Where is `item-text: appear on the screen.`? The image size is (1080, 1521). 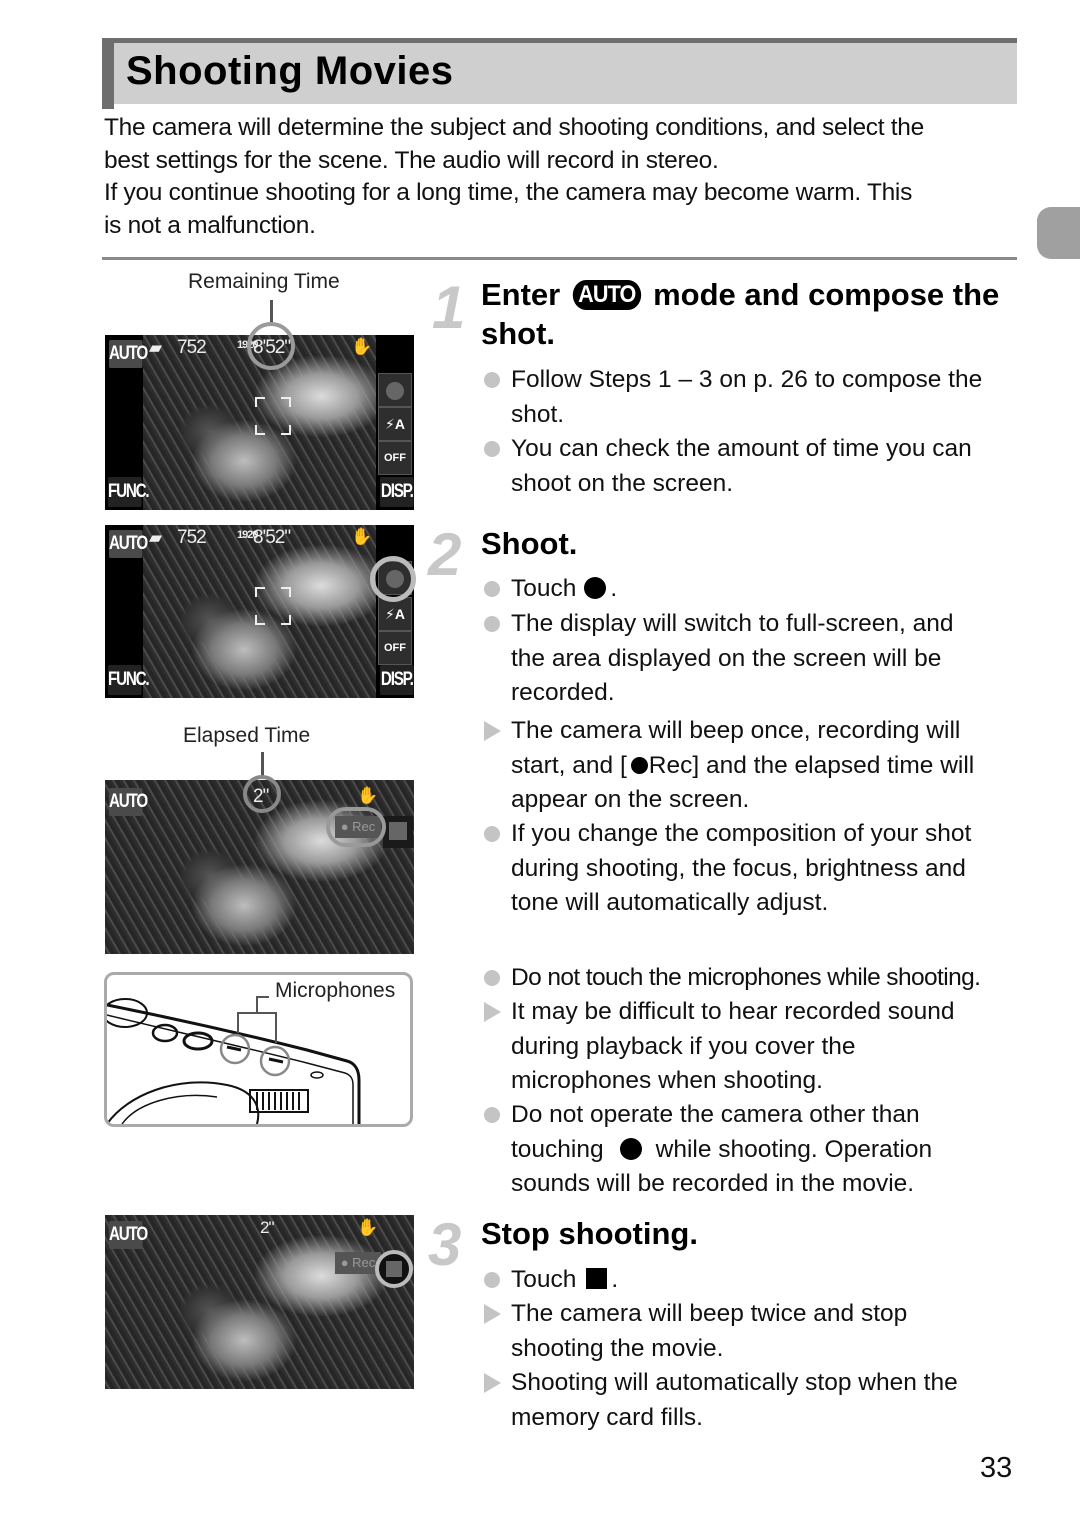 item-text: appear on the screen. is located at coordinates (630, 799).